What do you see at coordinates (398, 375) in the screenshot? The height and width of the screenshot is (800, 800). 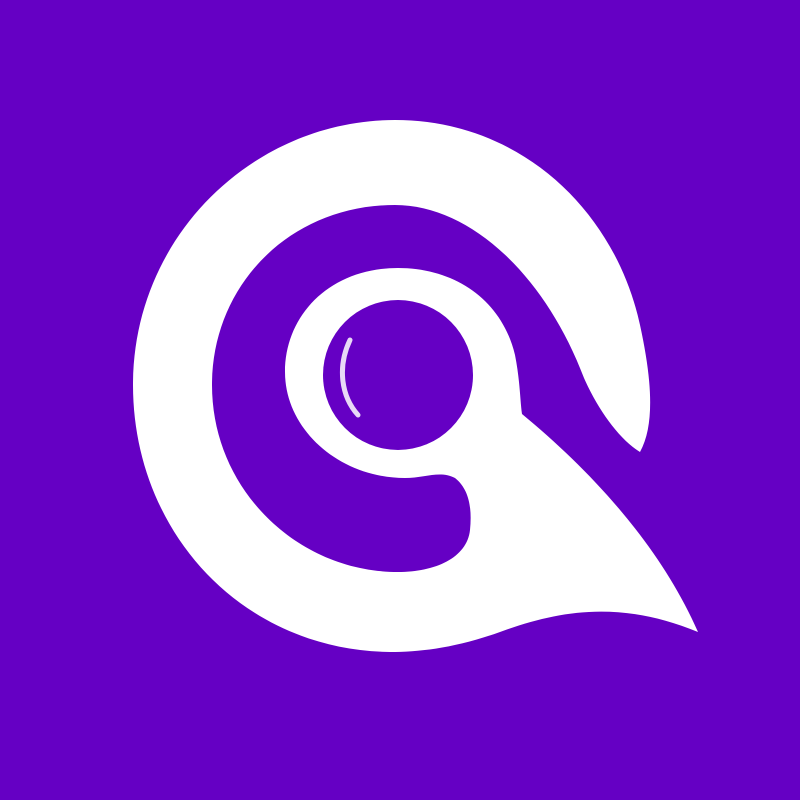 I see `inner-eye-circle` at bounding box center [398, 375].